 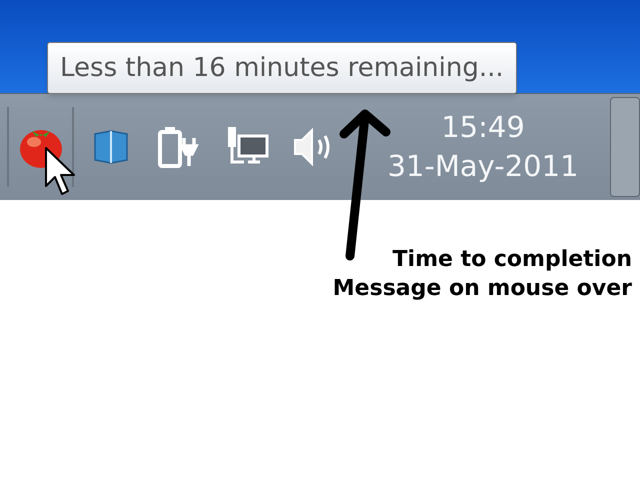 What do you see at coordinates (512, 260) in the screenshot?
I see `annotation-text: Time to completion` at bounding box center [512, 260].